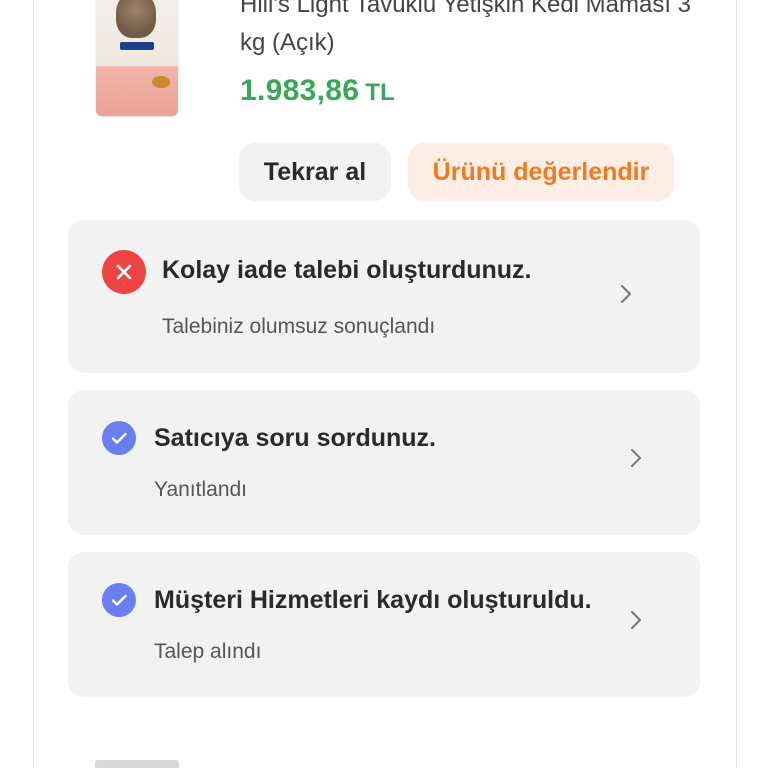 The image size is (768, 768). I want to click on activity-title: Satıcıya soru sordunuz., so click(295, 438).